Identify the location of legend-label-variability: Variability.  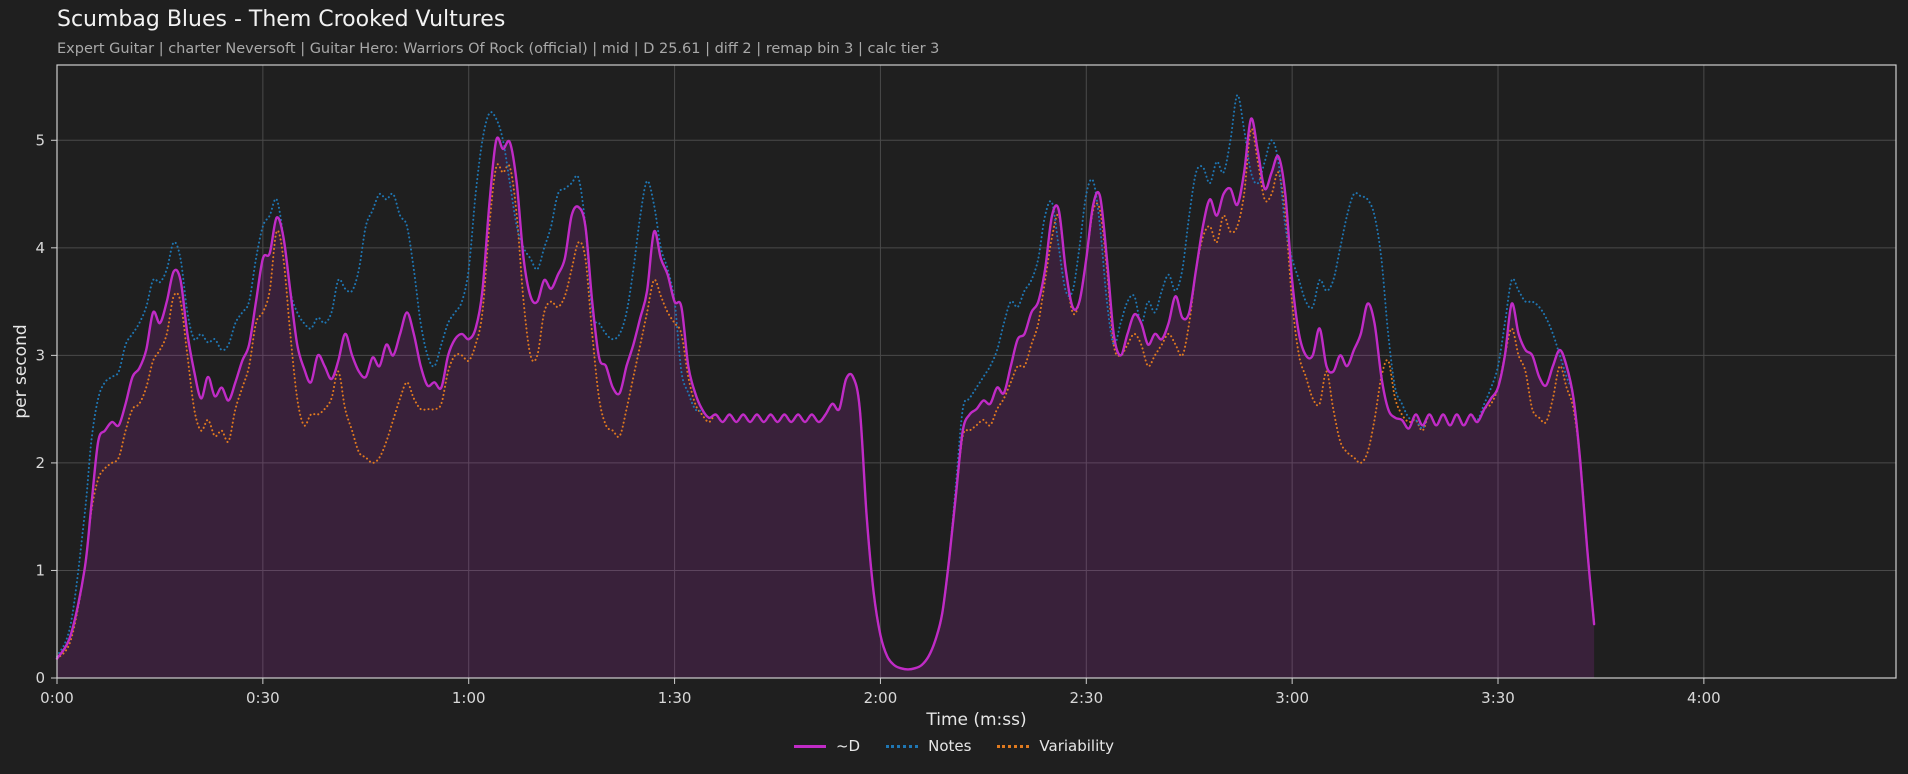
(1077, 746).